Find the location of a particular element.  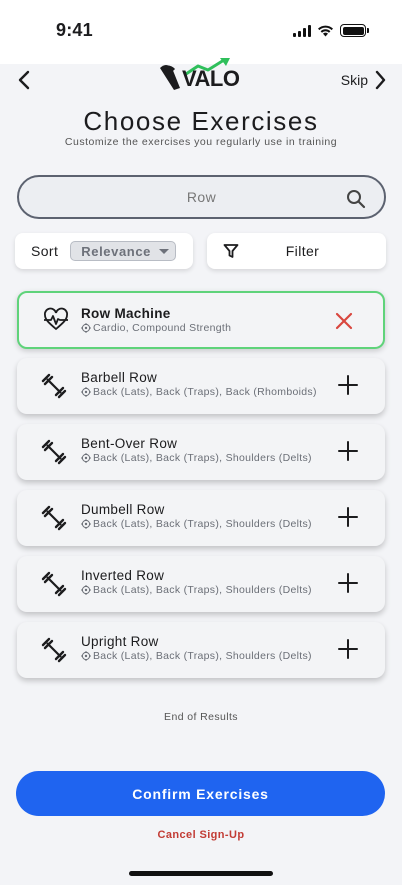

search-input: Row is located at coordinates (201, 197).